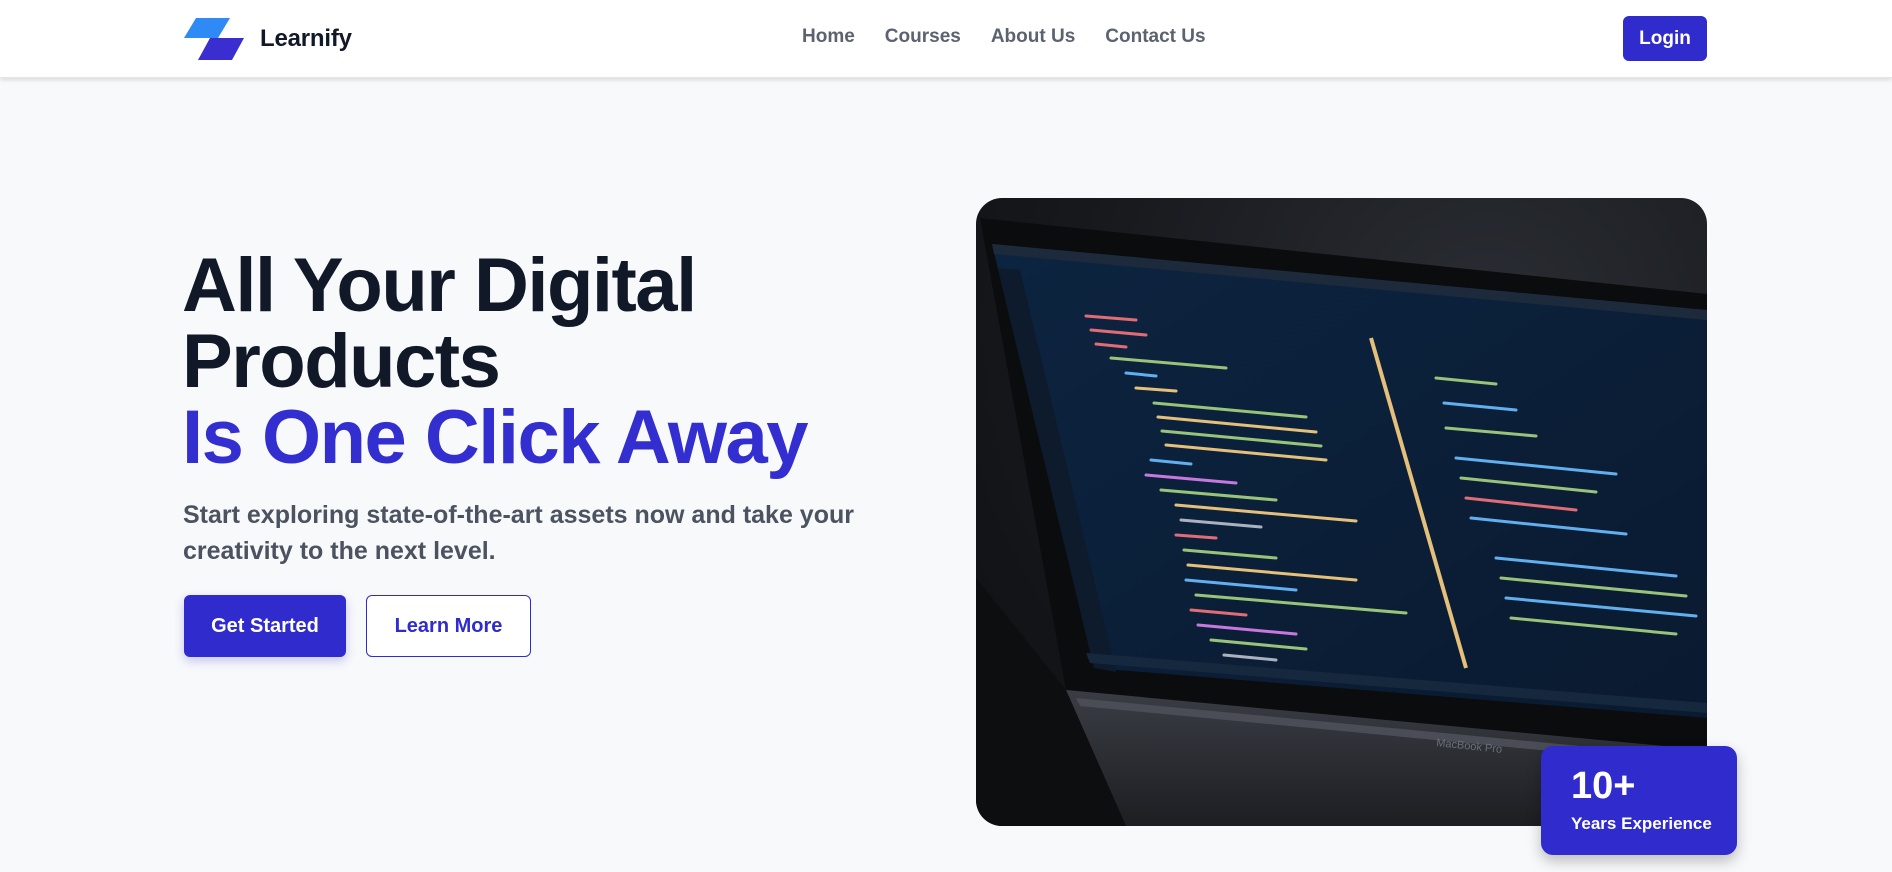  What do you see at coordinates (1641, 823) in the screenshot?
I see `experience-label: Years Experience` at bounding box center [1641, 823].